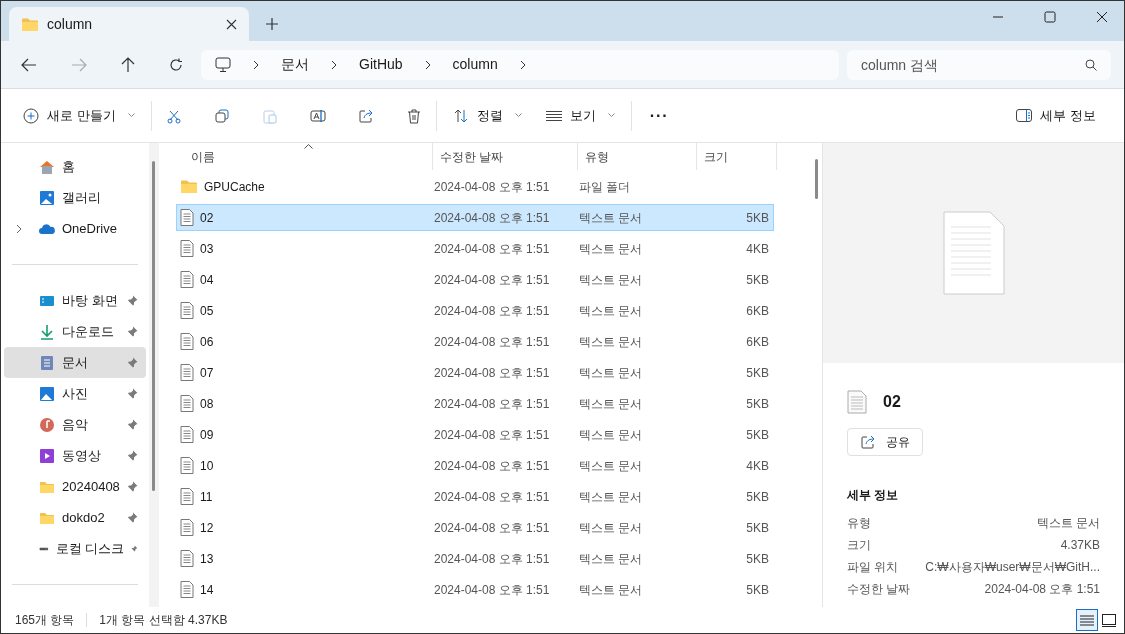 The image size is (1125, 634). What do you see at coordinates (128, 64) in the screenshot?
I see `up-icon` at bounding box center [128, 64].